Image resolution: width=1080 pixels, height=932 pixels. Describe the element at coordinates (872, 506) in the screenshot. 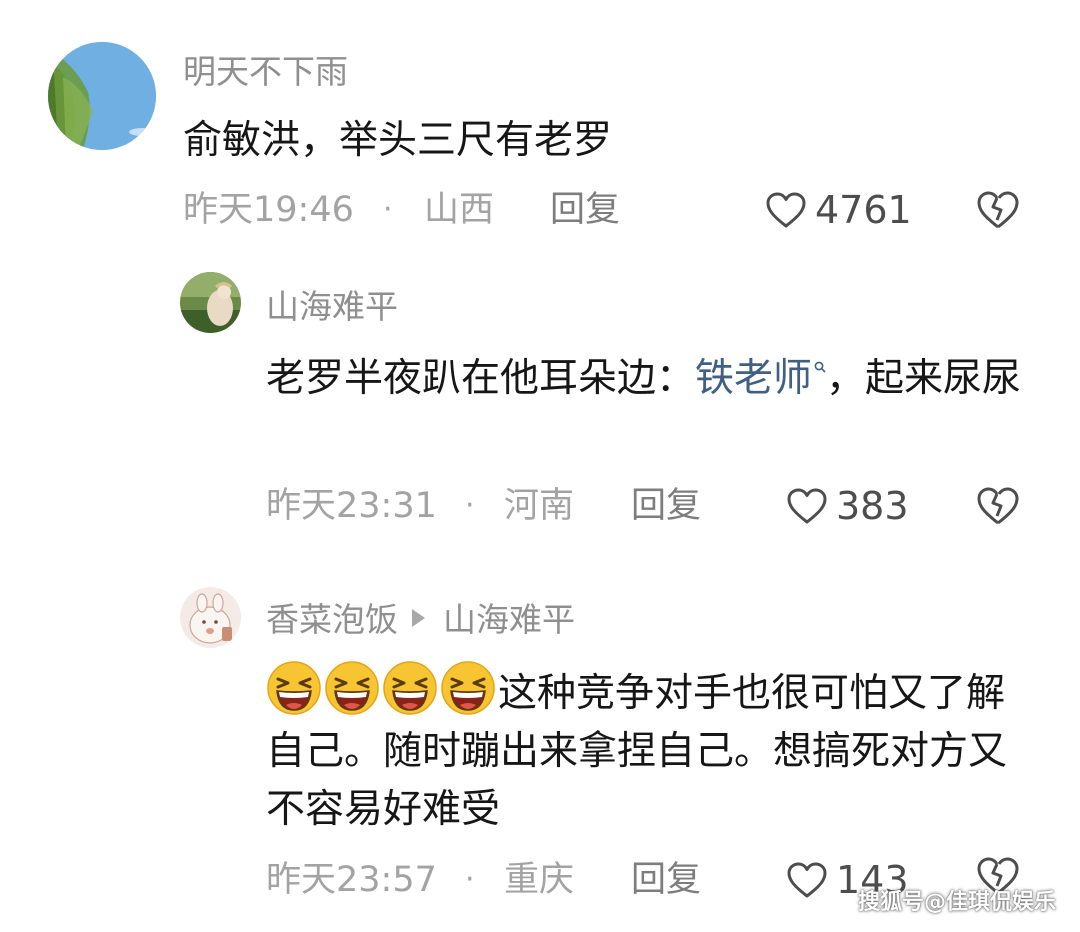

I see `like-count: 383` at that location.